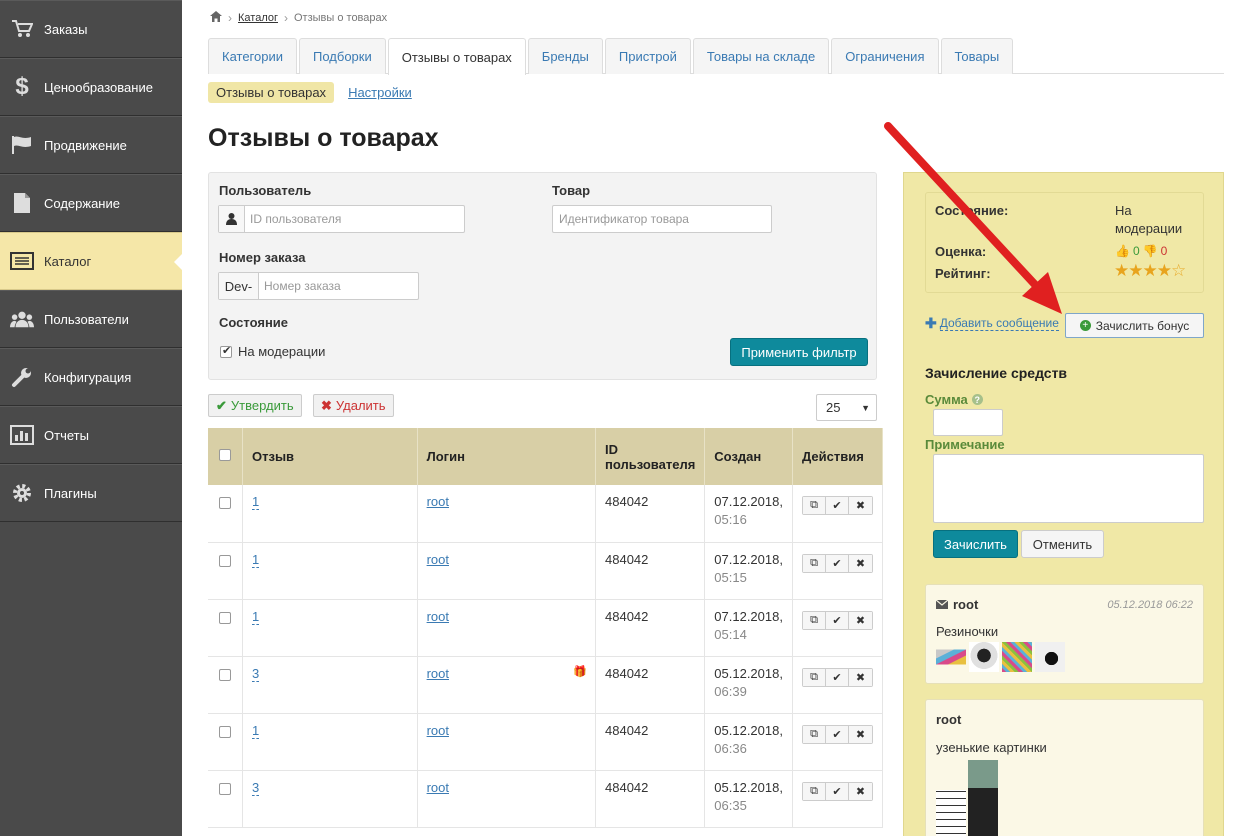  Describe the element at coordinates (565, 56) in the screenshot. I see `tab-brands: Бренды` at that location.